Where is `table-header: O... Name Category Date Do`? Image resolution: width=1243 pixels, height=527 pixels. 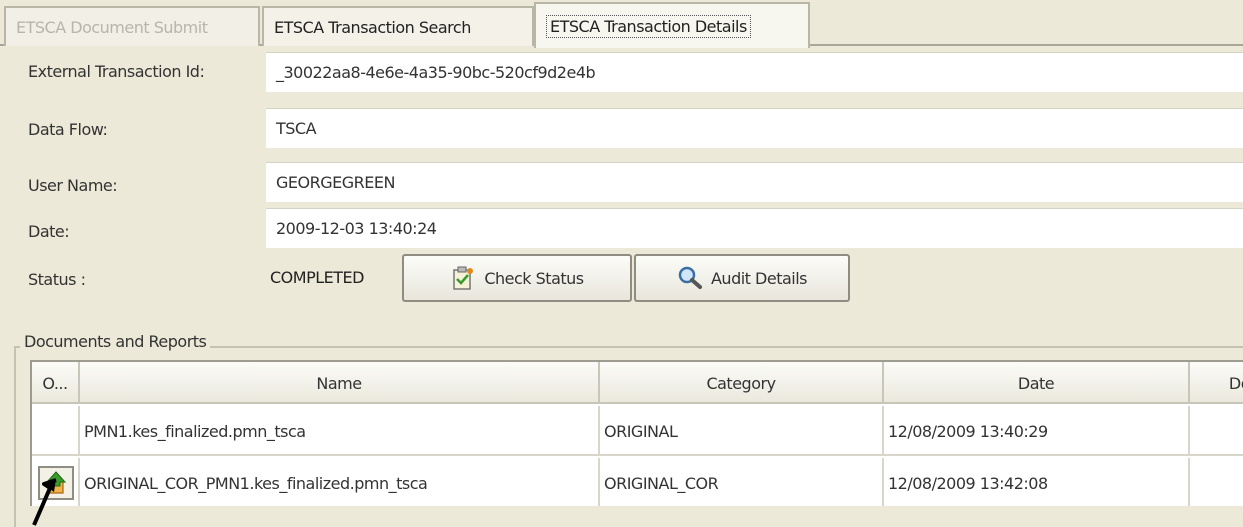 table-header: O... Name Category Date Do is located at coordinates (637, 383).